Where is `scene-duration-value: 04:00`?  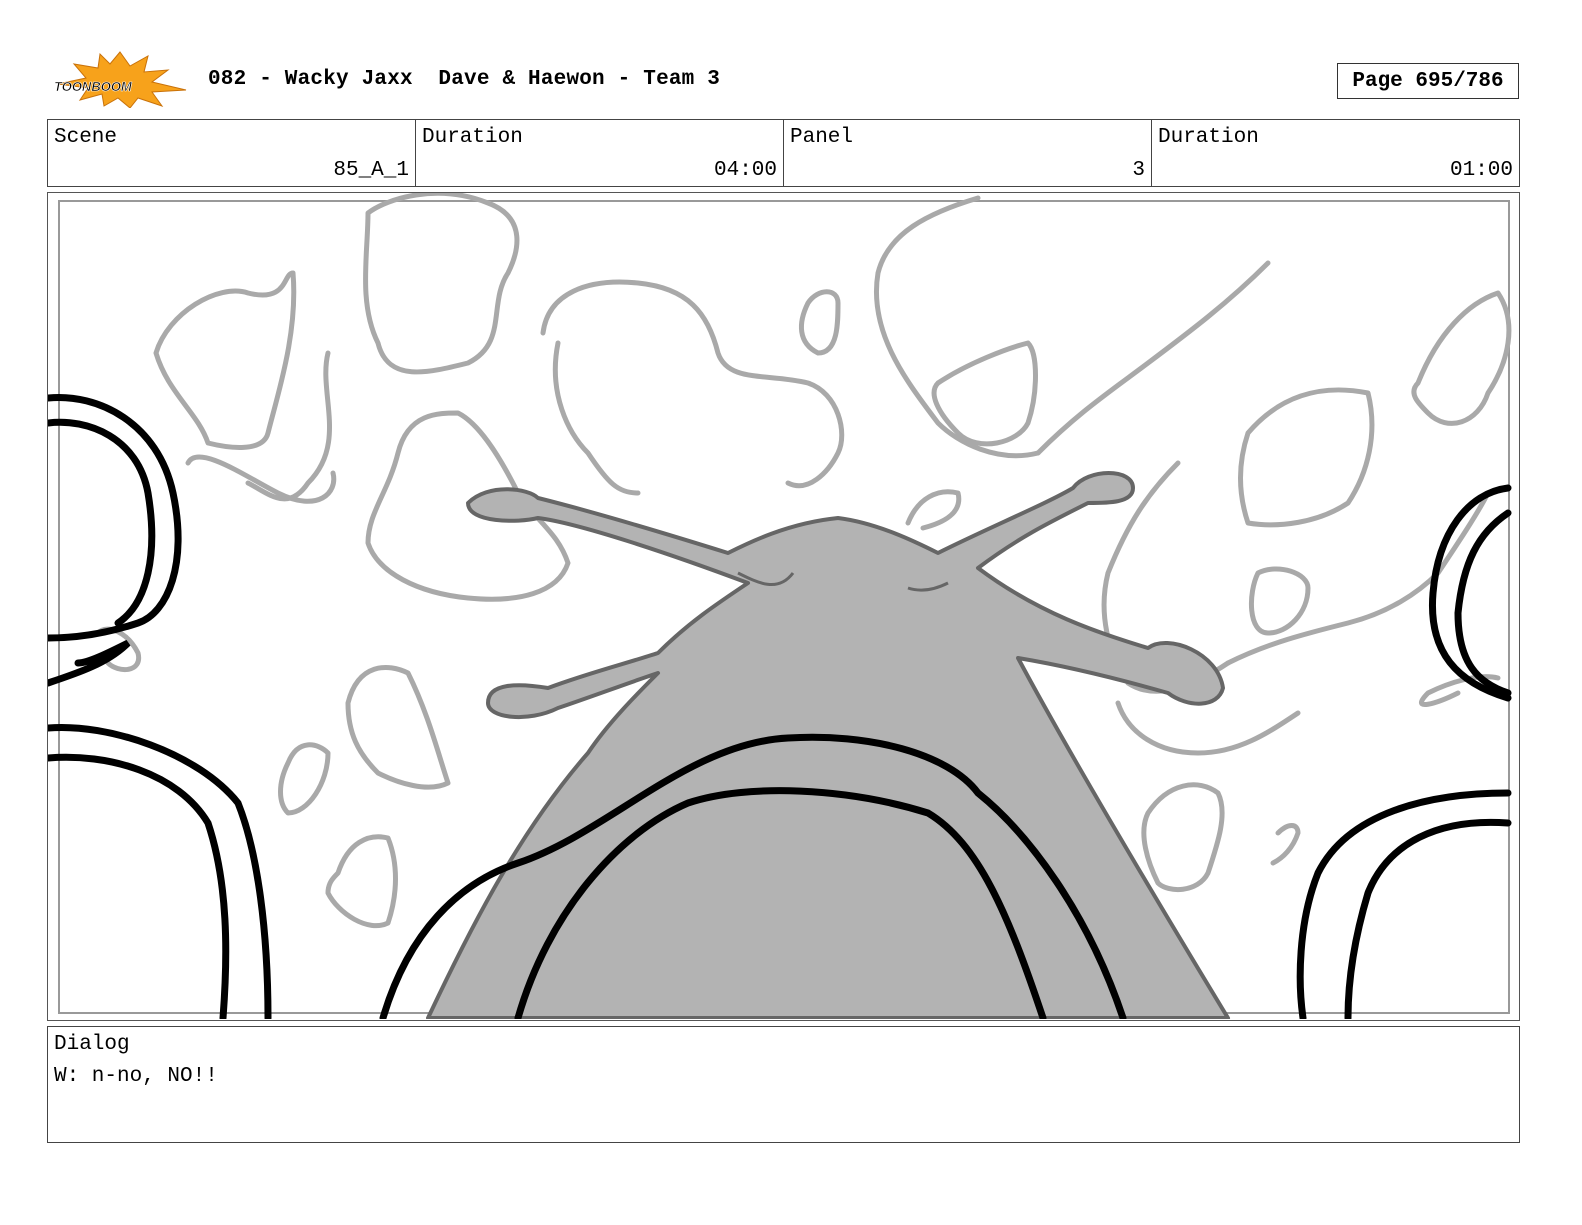 scene-duration-value: 04:00 is located at coordinates (745, 170).